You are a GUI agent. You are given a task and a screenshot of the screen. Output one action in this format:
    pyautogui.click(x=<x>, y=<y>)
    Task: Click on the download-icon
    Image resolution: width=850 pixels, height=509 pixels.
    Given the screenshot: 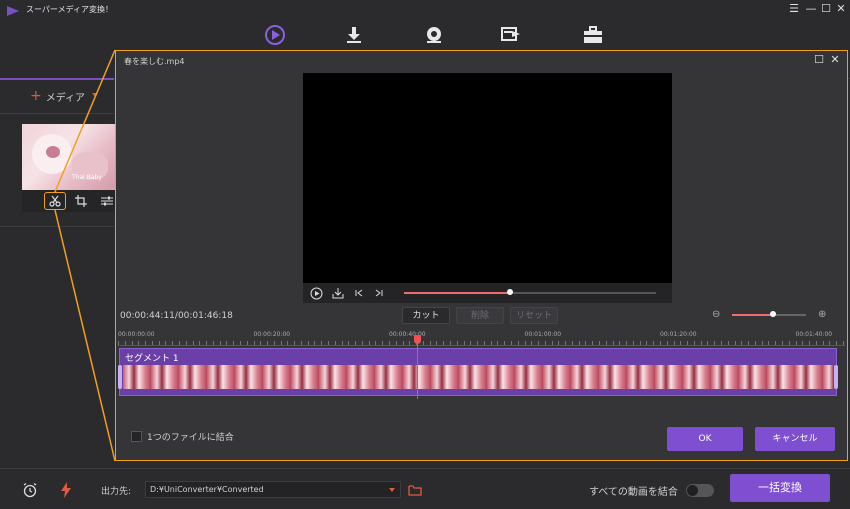 What is the action you would take?
    pyautogui.click(x=354, y=35)
    